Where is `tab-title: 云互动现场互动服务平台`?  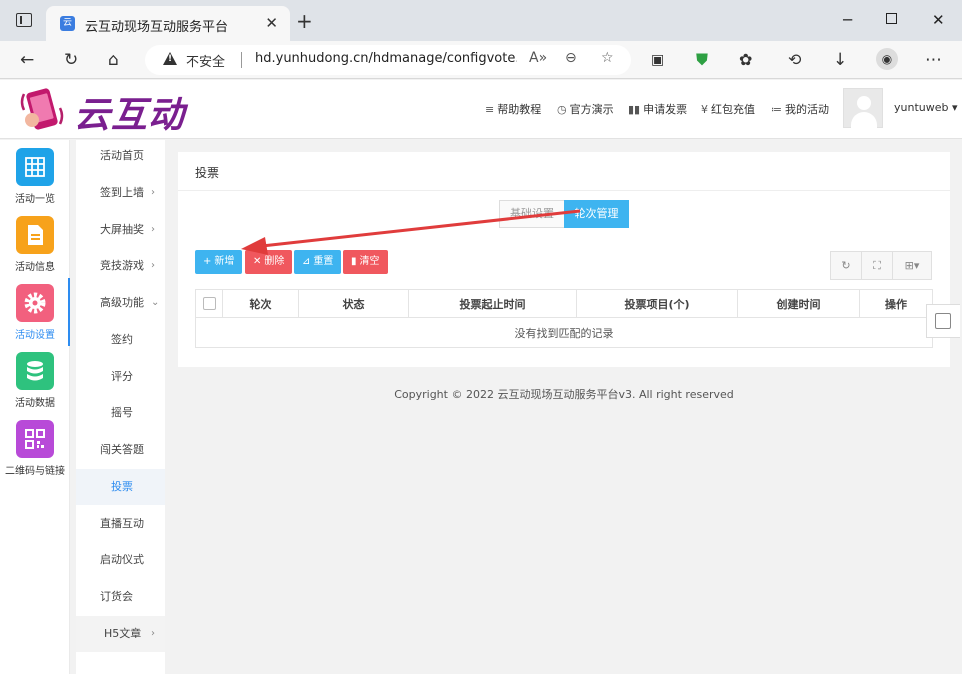 tab-title: 云互动现场互动服务平台 is located at coordinates (157, 27).